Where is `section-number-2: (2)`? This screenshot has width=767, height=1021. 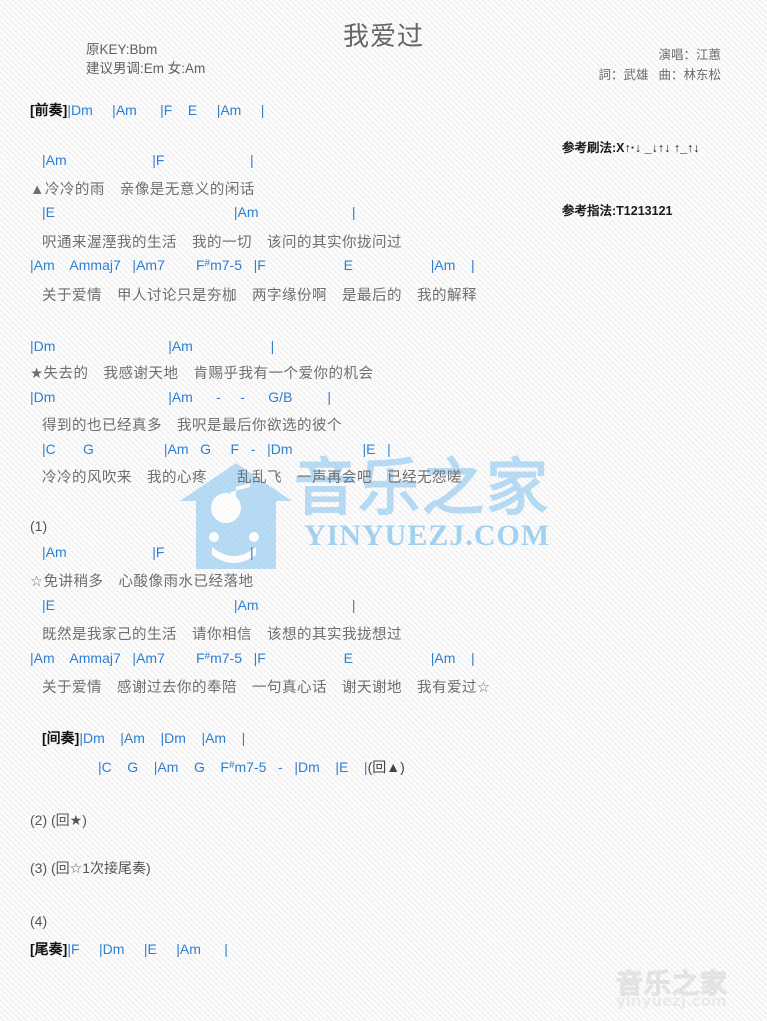
section-number-2: (2) is located at coordinates (39, 820).